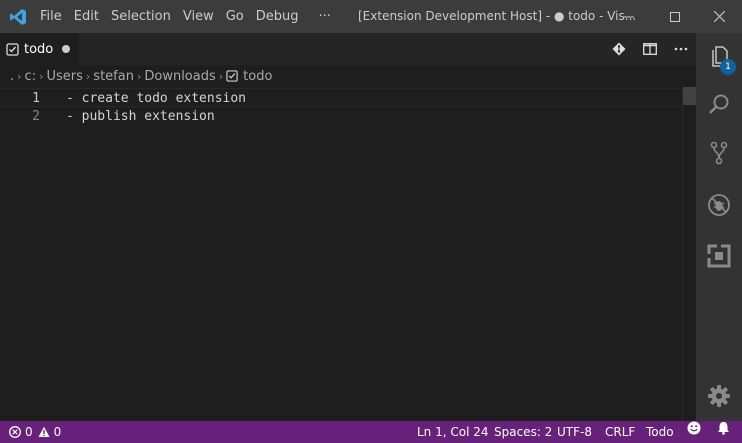 The width and height of the screenshot is (742, 443). Describe the element at coordinates (198, 16) in the screenshot. I see `menu-view: View` at that location.